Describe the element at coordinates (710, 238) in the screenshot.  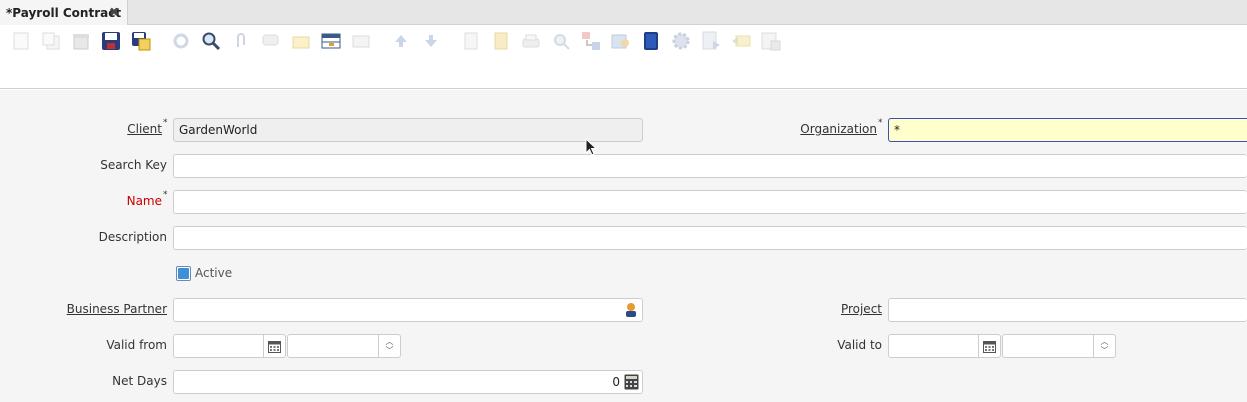
I see `description-field` at that location.